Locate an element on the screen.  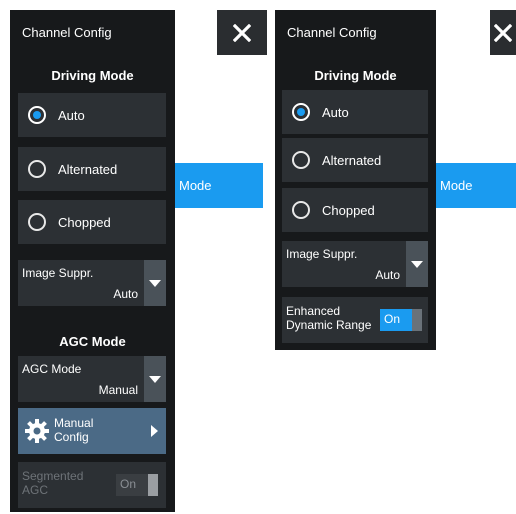
manual-config-line1: Manual is located at coordinates (74, 423).